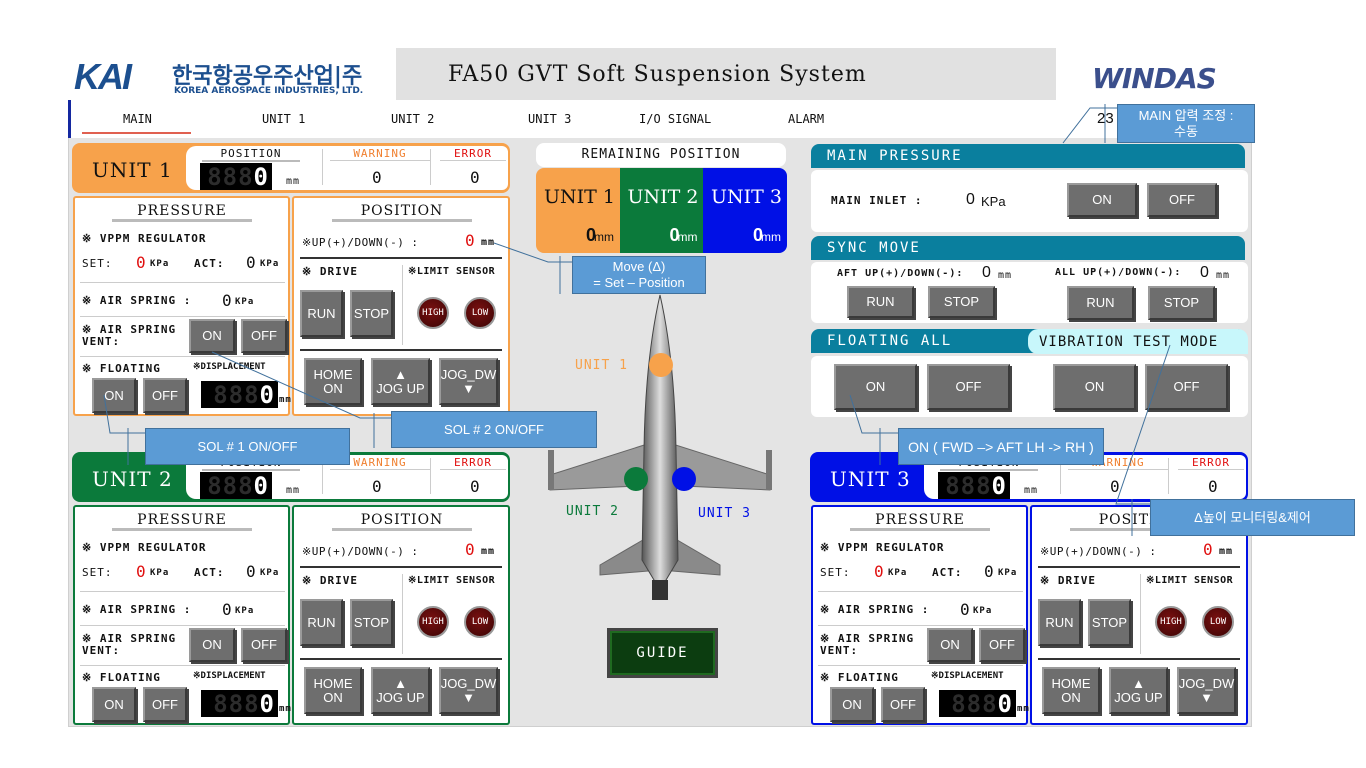 The image size is (1366, 768). What do you see at coordinates (468, 690) in the screenshot?
I see `unit-2-jog-down-button: JOG_DW ▼` at bounding box center [468, 690].